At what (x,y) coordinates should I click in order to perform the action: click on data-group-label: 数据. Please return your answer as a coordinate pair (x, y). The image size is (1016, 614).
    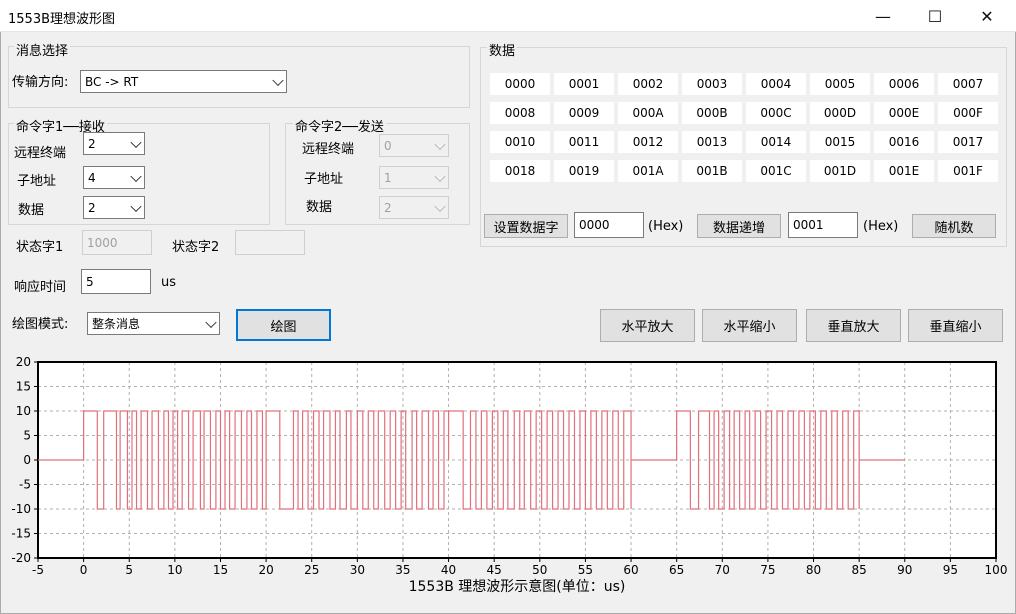
    Looking at the image, I should click on (502, 49).